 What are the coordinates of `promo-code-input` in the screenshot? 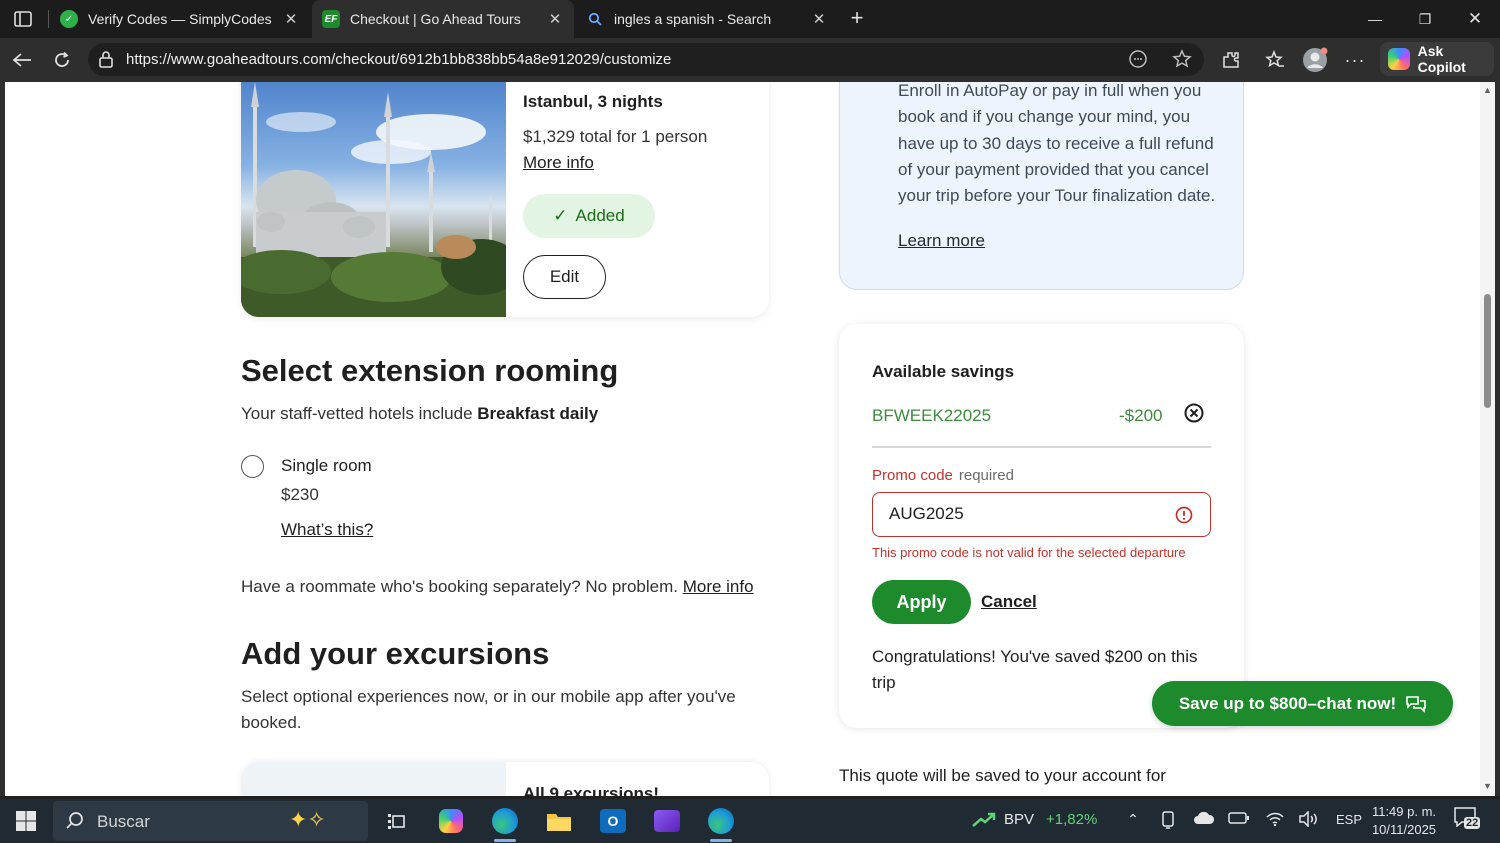 It's located at (1024, 514).